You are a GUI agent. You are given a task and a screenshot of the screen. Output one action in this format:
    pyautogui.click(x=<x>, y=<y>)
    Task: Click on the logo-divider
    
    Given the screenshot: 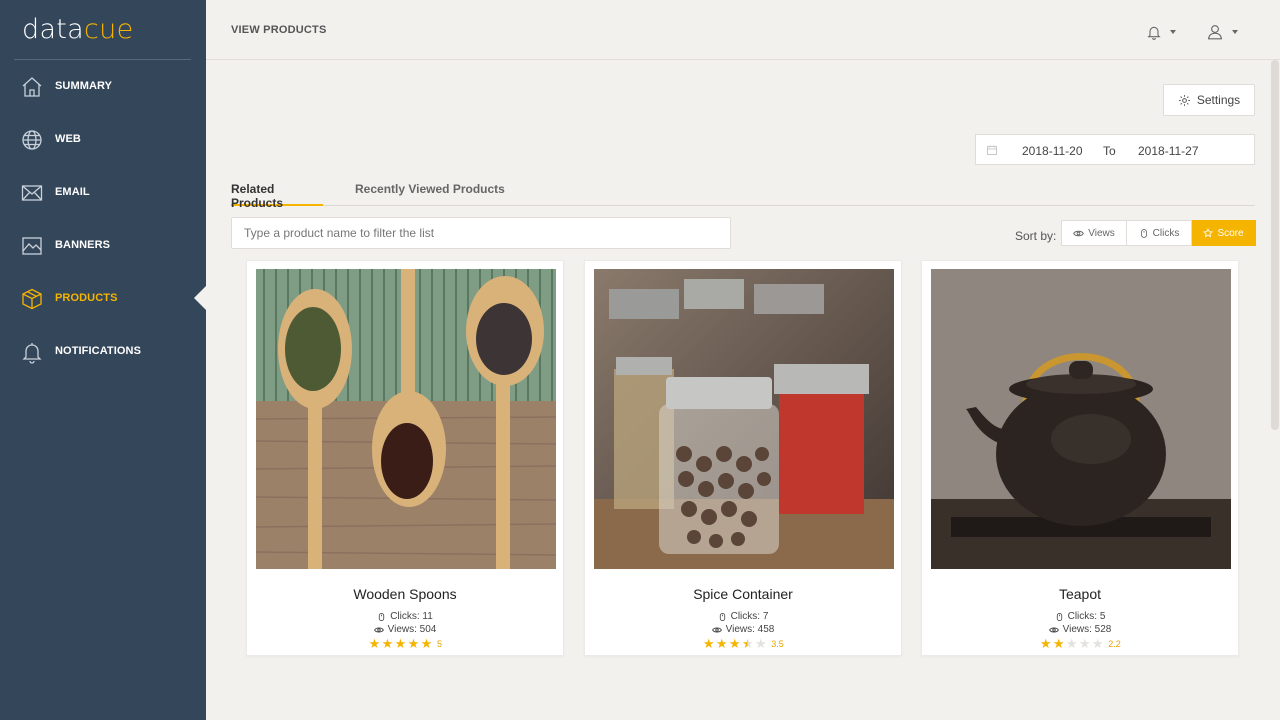 What is the action you would take?
    pyautogui.click(x=102, y=59)
    